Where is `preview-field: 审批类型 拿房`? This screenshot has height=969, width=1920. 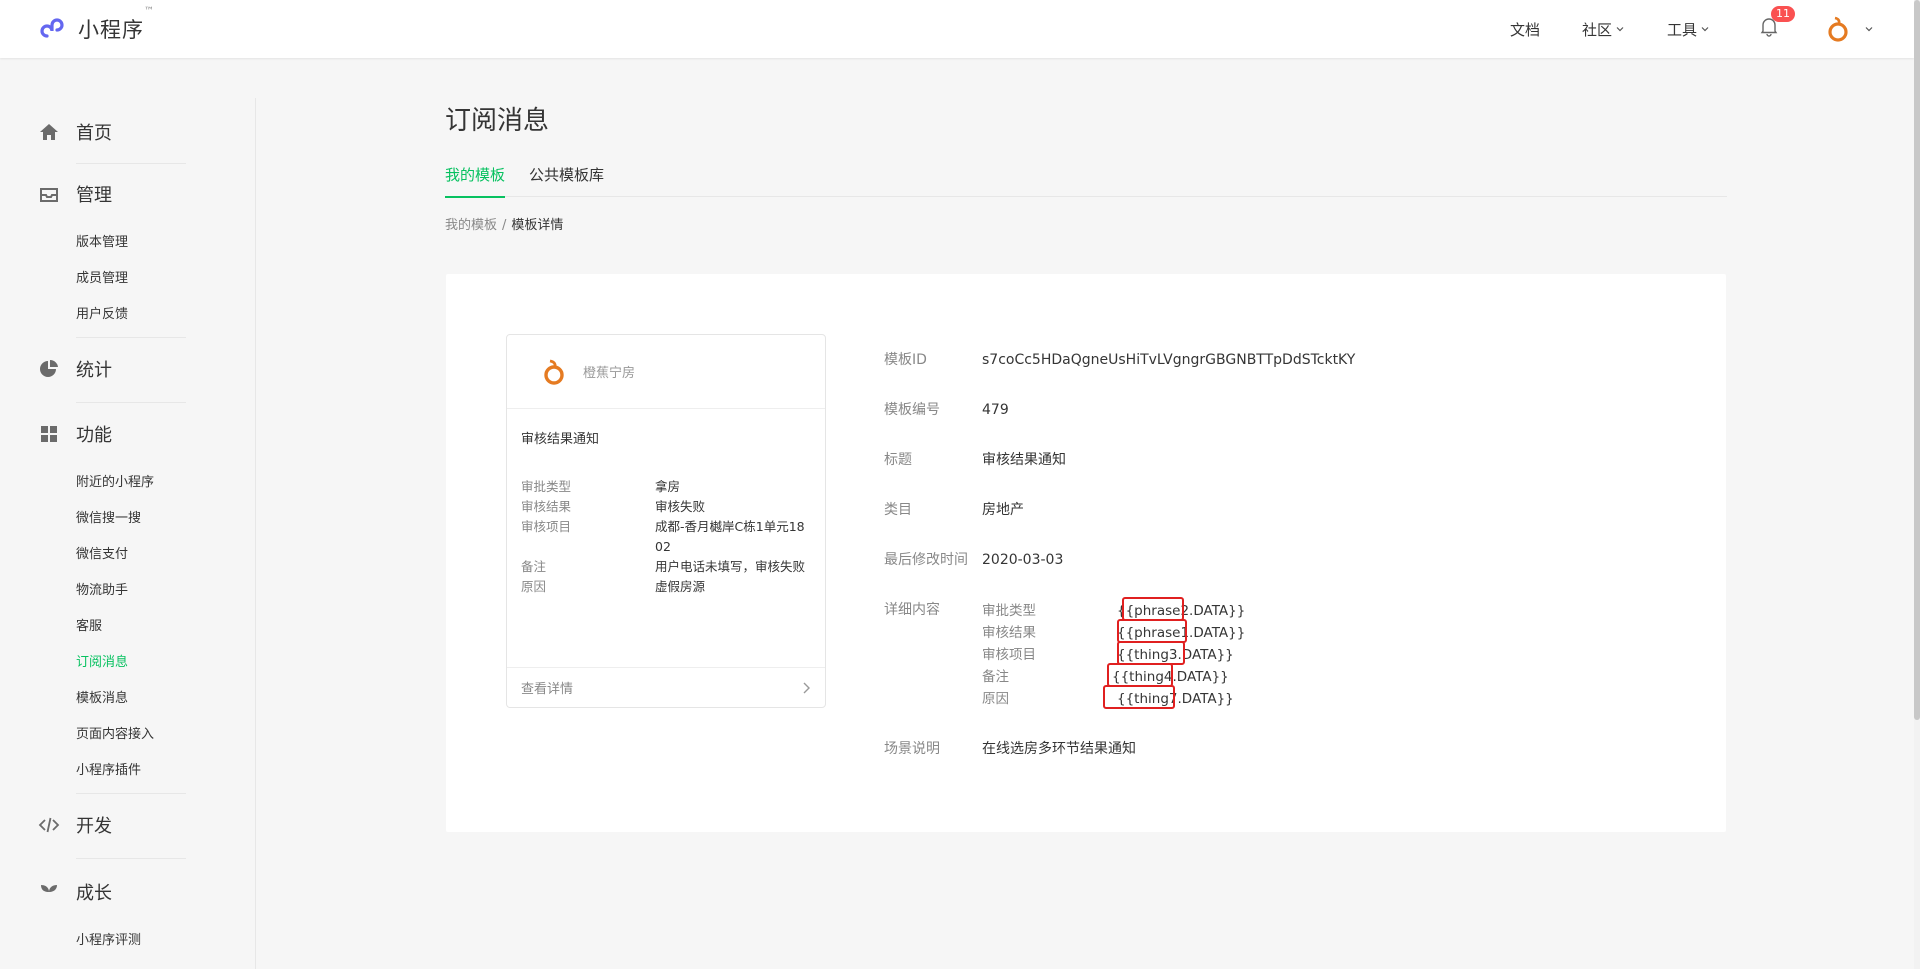
preview-field: 审批类型 拿房 is located at coordinates (601, 486).